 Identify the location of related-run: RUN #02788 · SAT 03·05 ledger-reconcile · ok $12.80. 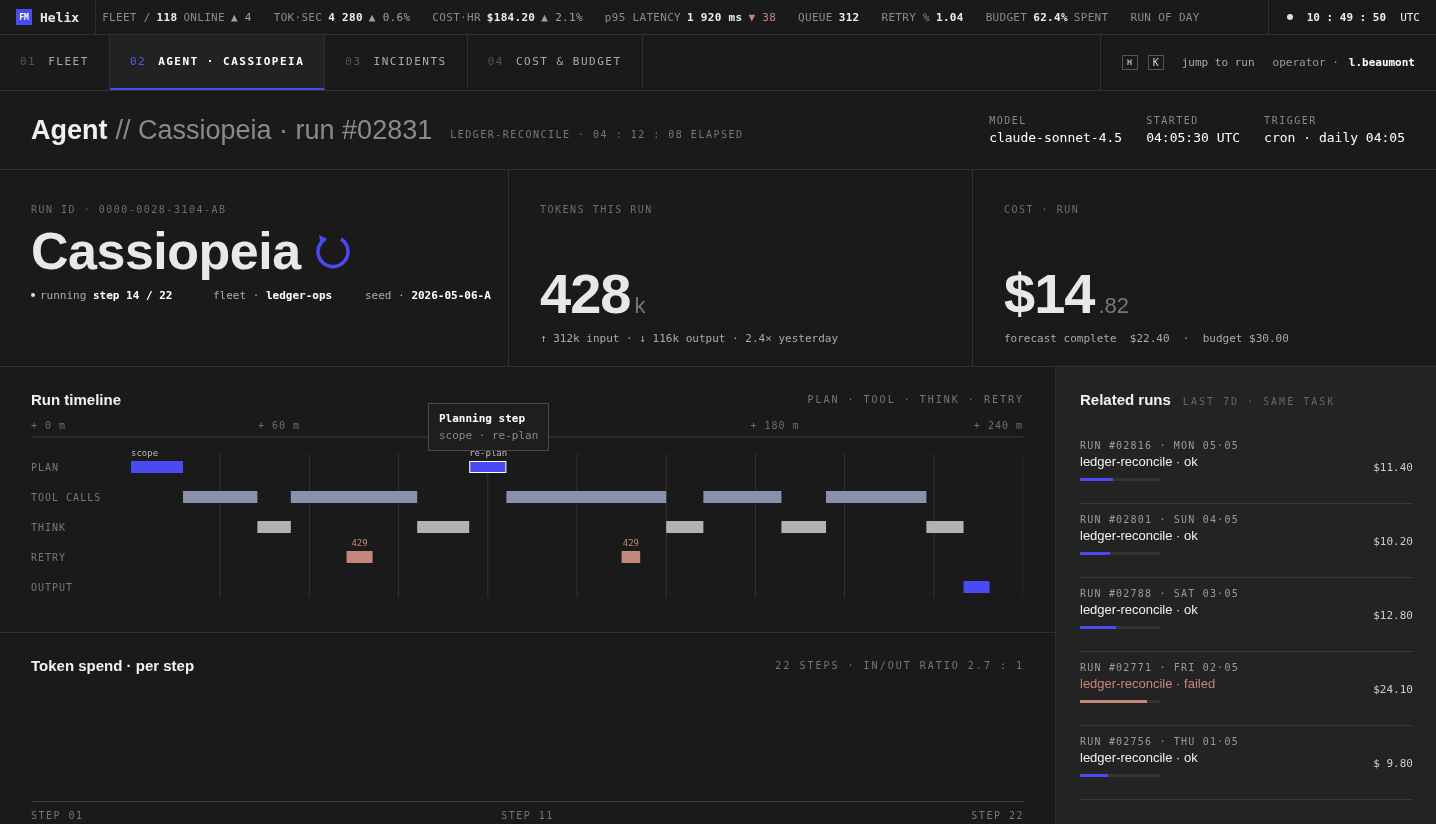
(1246, 615).